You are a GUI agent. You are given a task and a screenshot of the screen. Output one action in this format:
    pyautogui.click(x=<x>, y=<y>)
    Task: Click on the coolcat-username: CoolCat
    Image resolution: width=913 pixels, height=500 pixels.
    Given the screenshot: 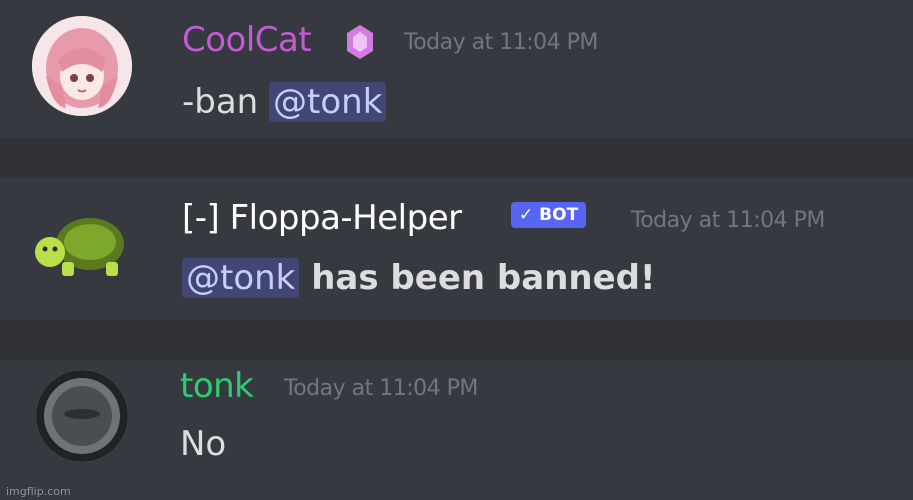 What is the action you would take?
    pyautogui.click(x=247, y=40)
    